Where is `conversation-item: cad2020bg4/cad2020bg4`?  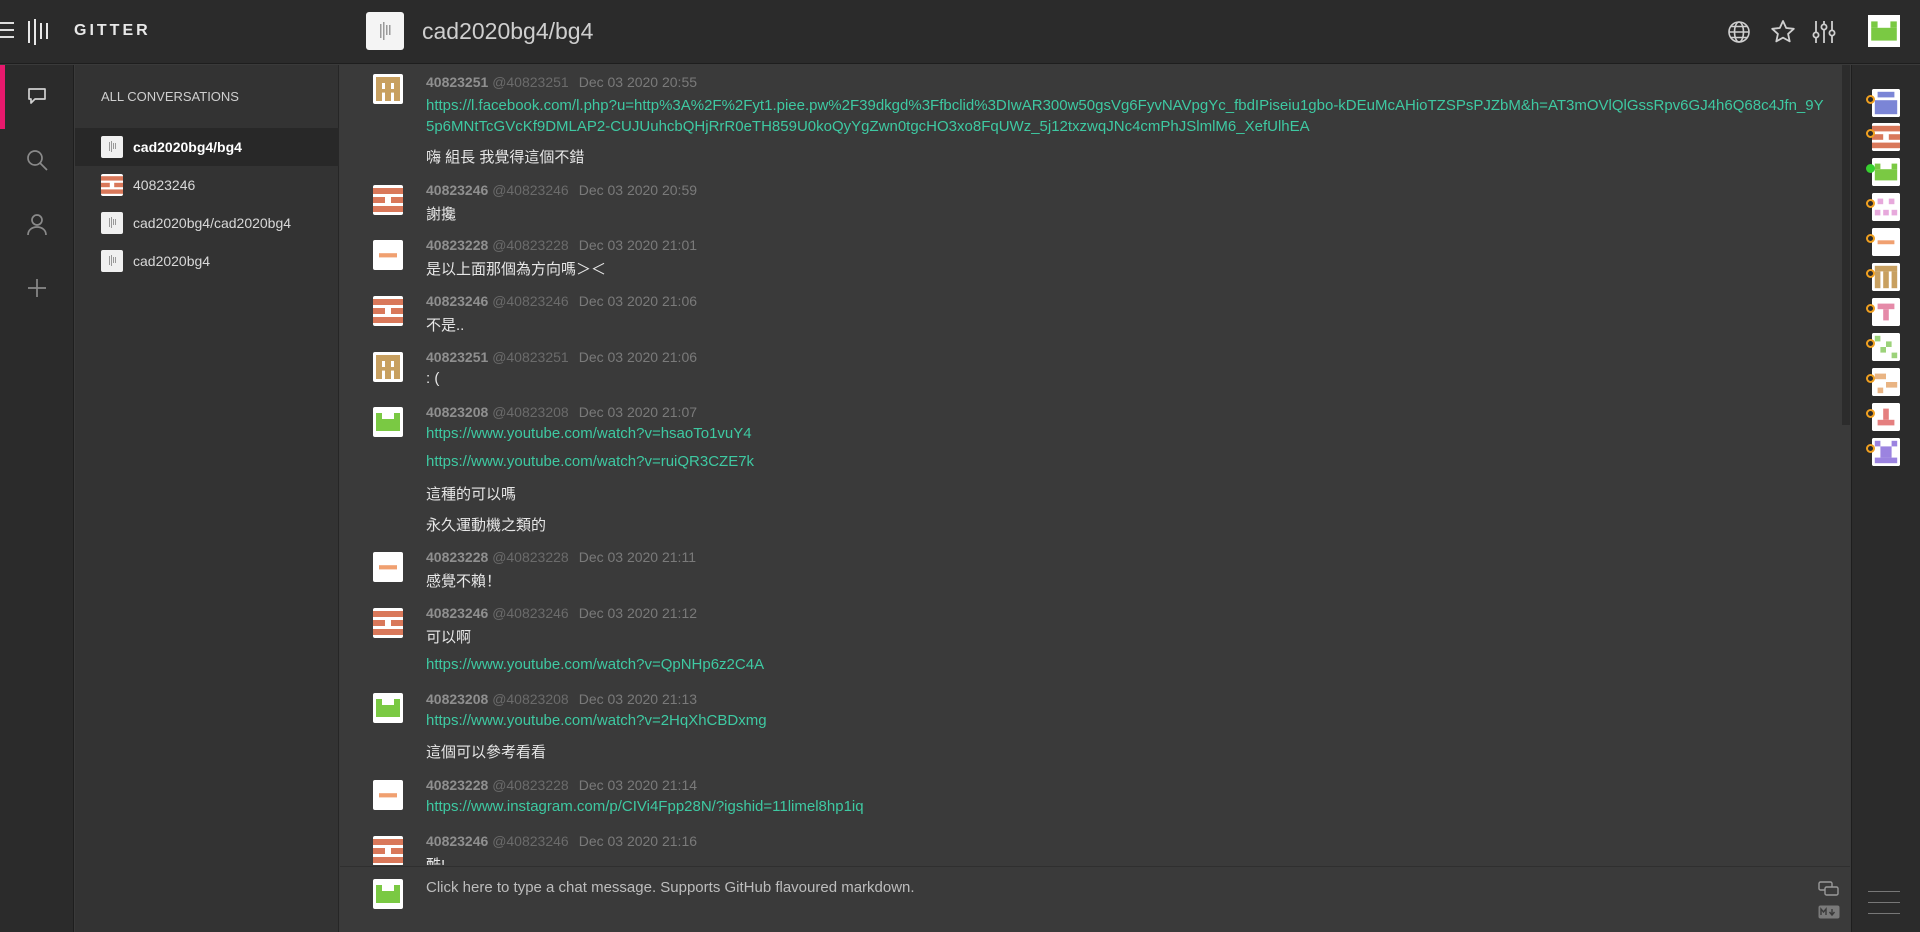
conversation-item: cad2020bg4/cad2020bg4 is located at coordinates (207, 223).